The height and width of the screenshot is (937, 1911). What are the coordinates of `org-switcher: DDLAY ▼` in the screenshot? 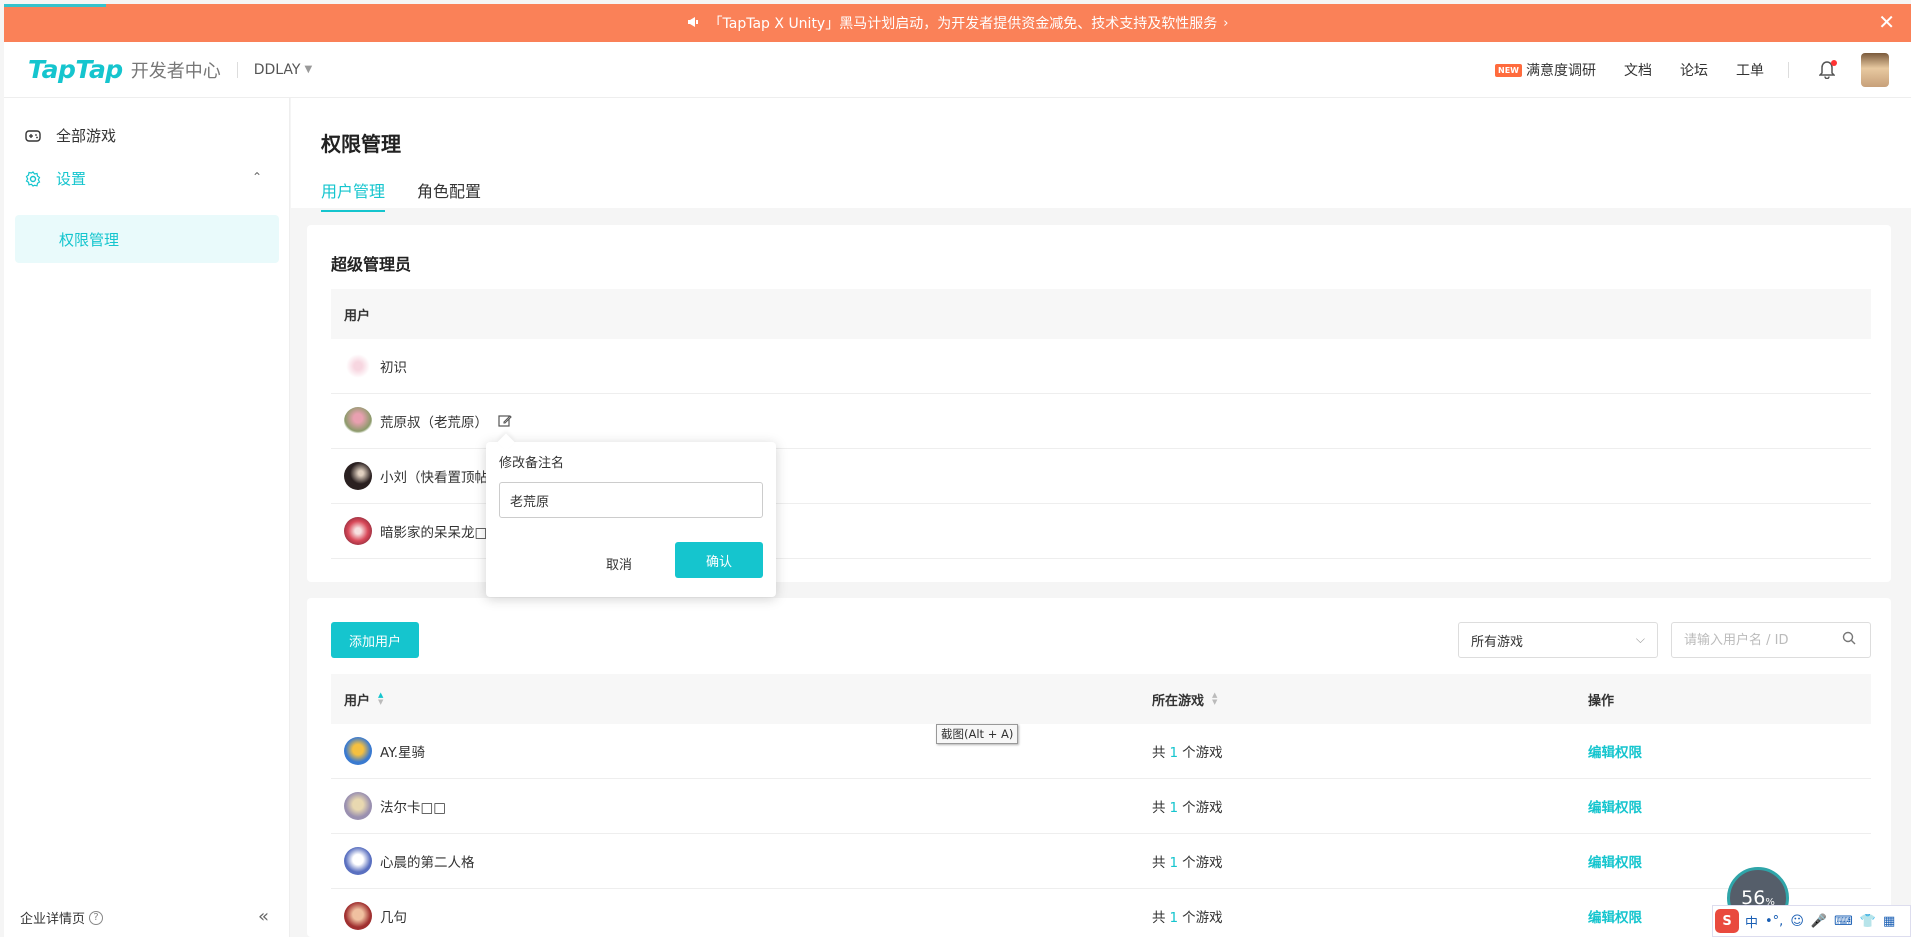 It's located at (283, 70).